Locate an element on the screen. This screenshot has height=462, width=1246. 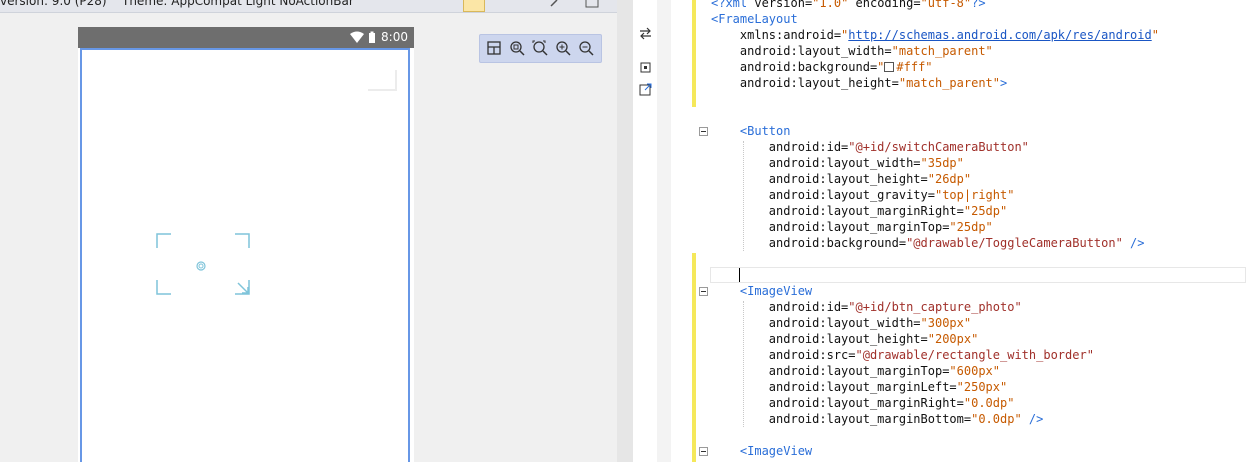
capture-photo-imageview is located at coordinates (204, 265).